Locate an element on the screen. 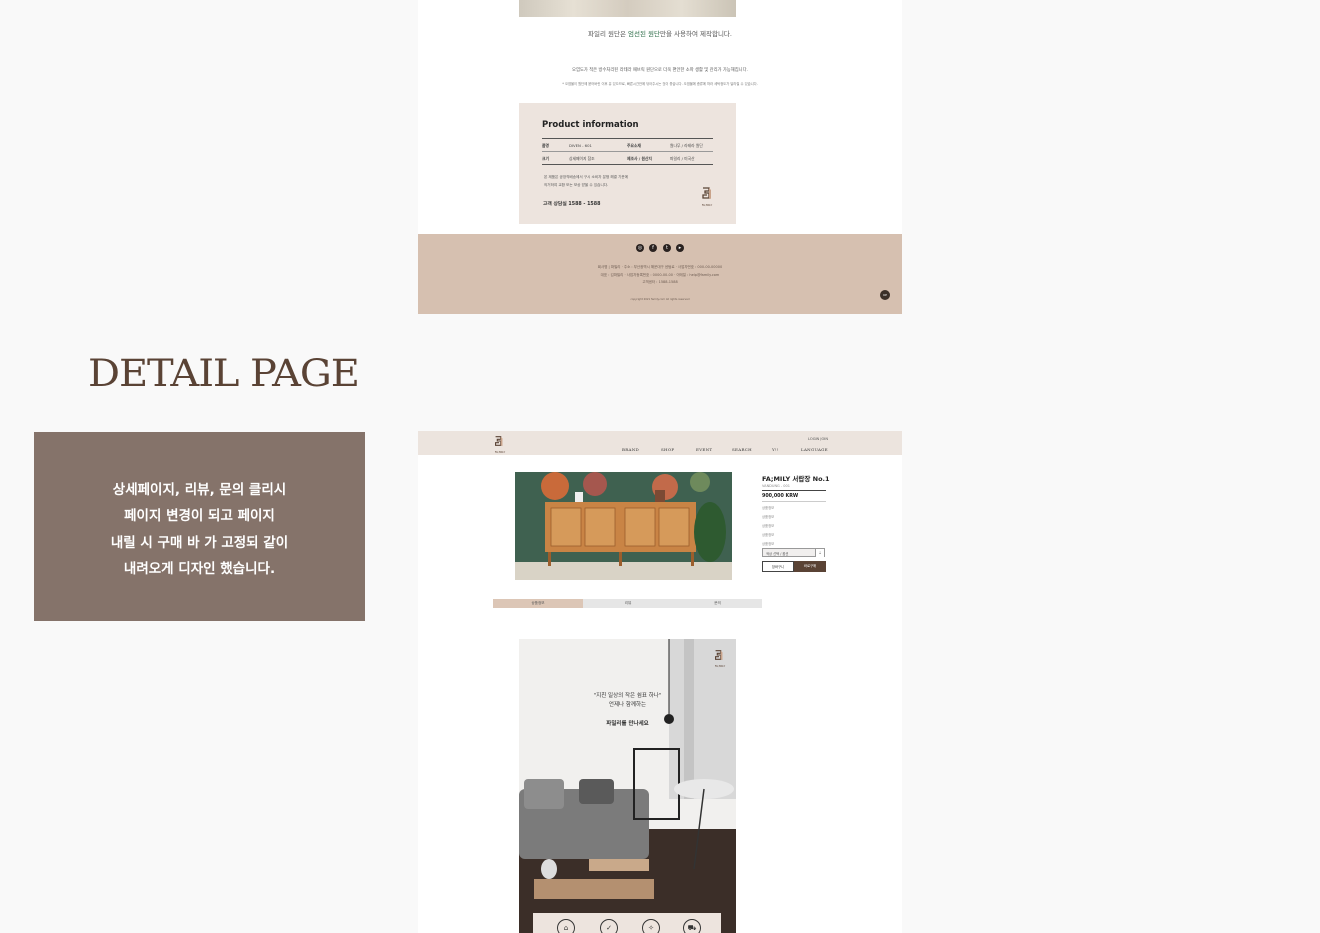 Image resolution: width=1320 pixels, height=933 pixels. info-note-2: 의거하여 교환 또는 보상 받을 수 있습니다. is located at coordinates (576, 185).